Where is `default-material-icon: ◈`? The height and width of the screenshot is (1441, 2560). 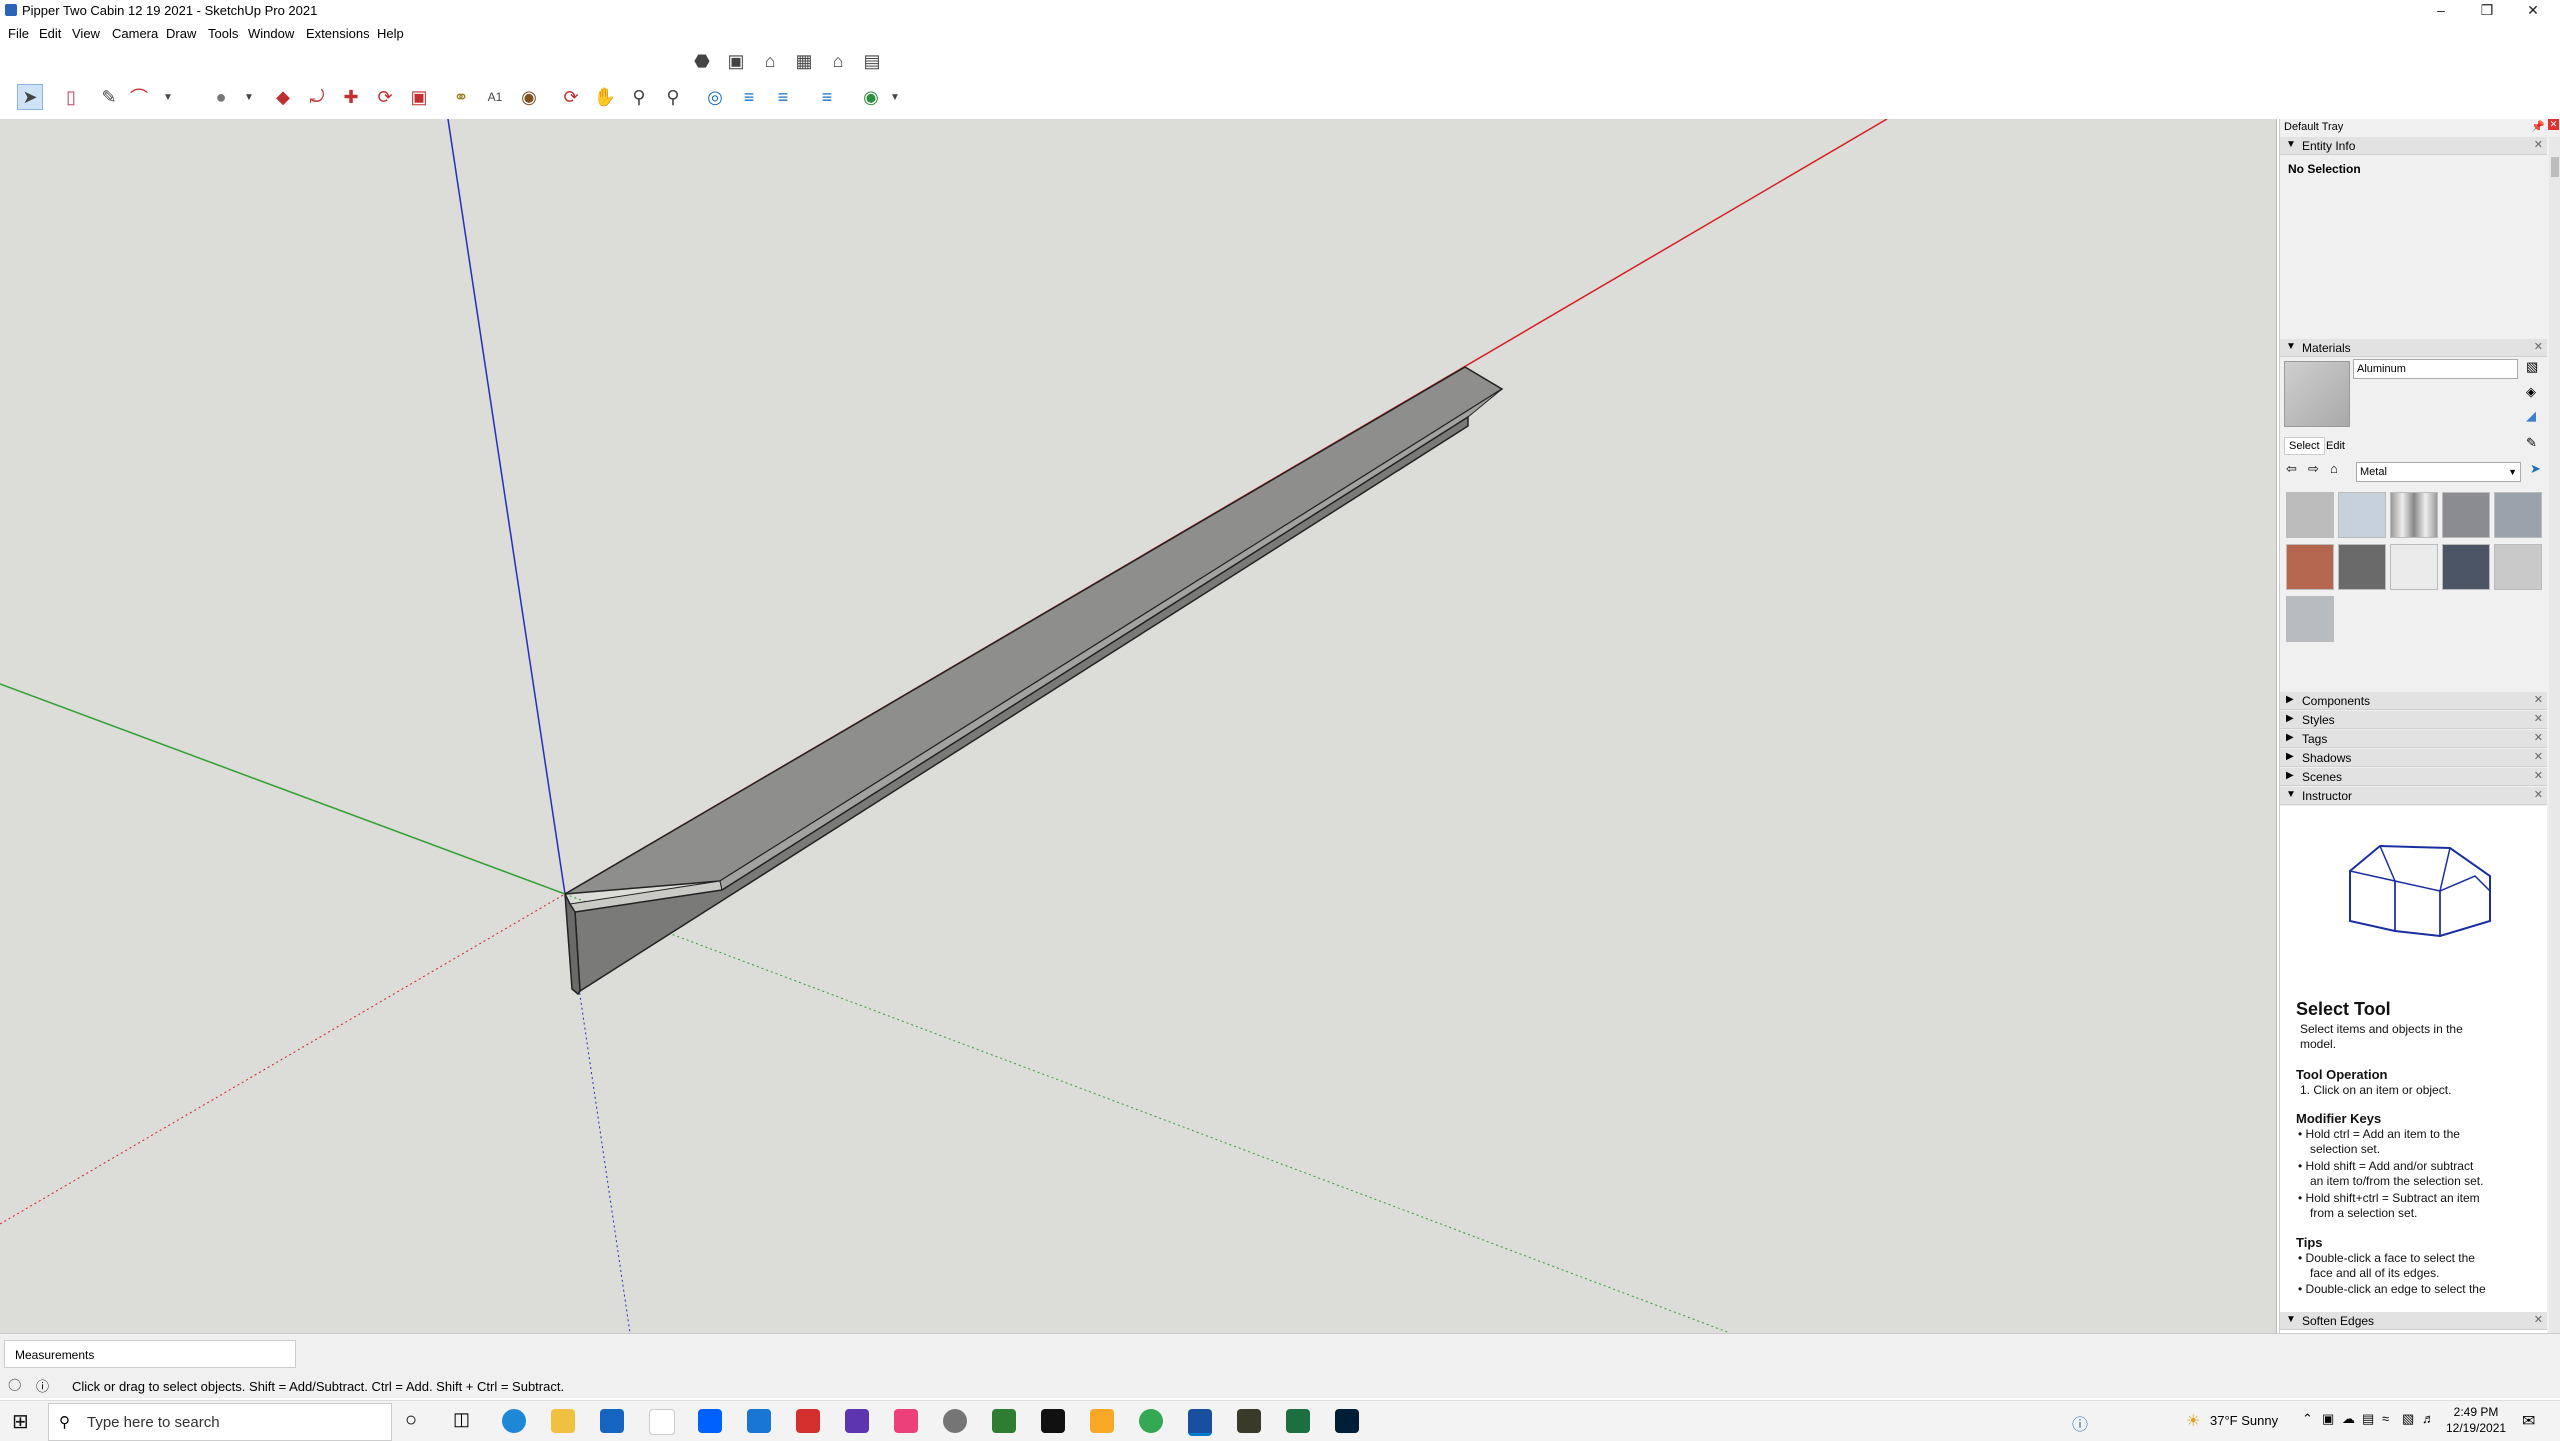 default-material-icon: ◈ is located at coordinates (2531, 392).